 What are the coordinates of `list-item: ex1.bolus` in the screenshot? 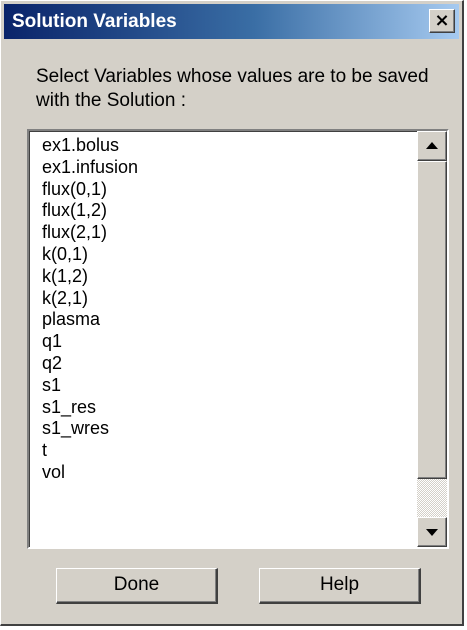 It's located at (223, 146).